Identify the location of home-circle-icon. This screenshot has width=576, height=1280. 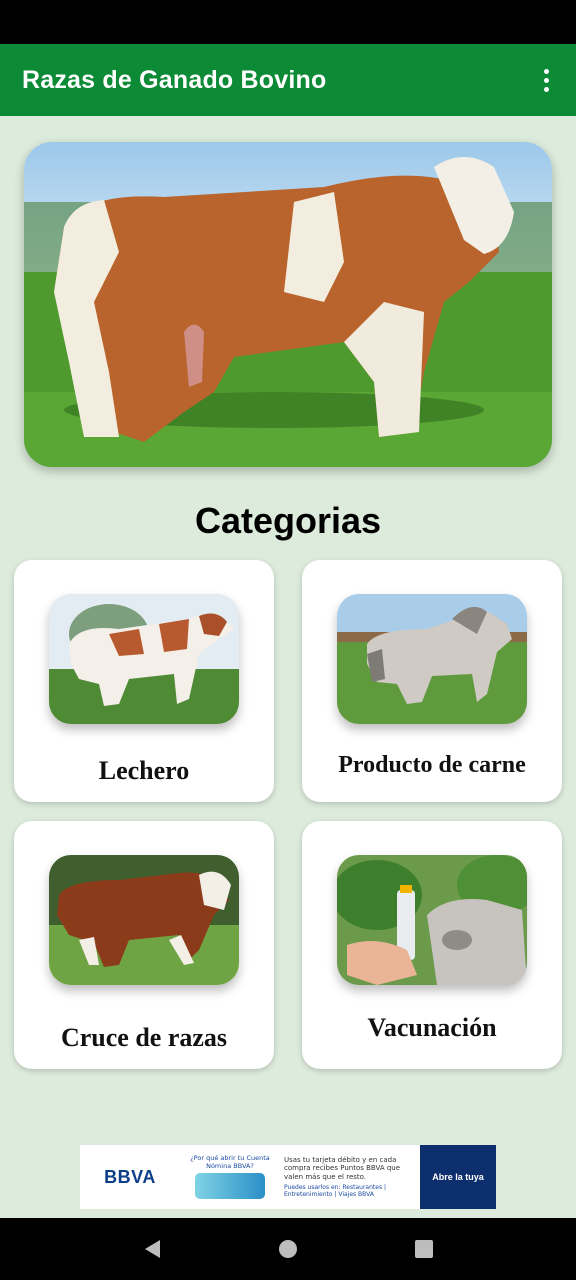
(288, 1249).